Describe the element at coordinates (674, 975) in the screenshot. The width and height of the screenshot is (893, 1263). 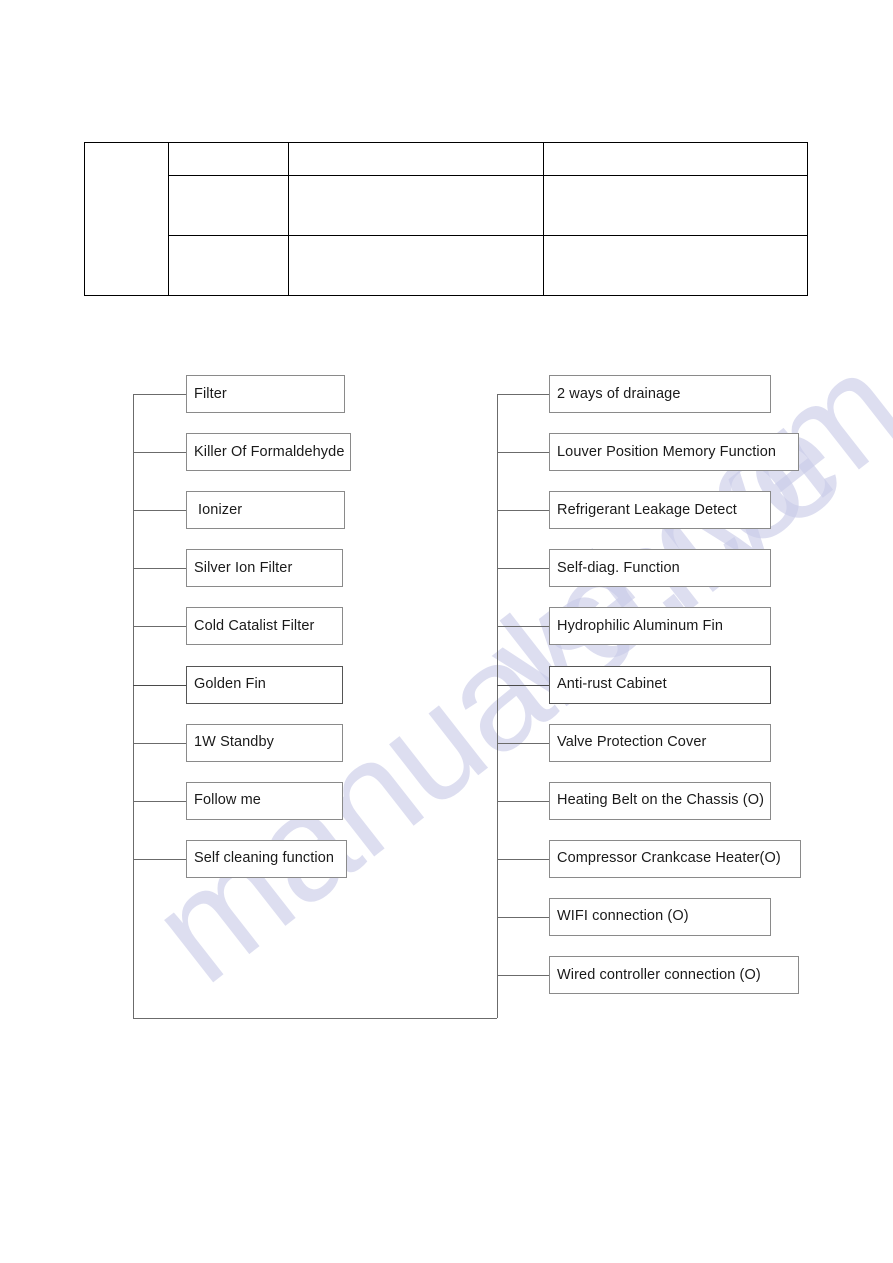
I see `feature-node: Wired controller connection (O)` at that location.